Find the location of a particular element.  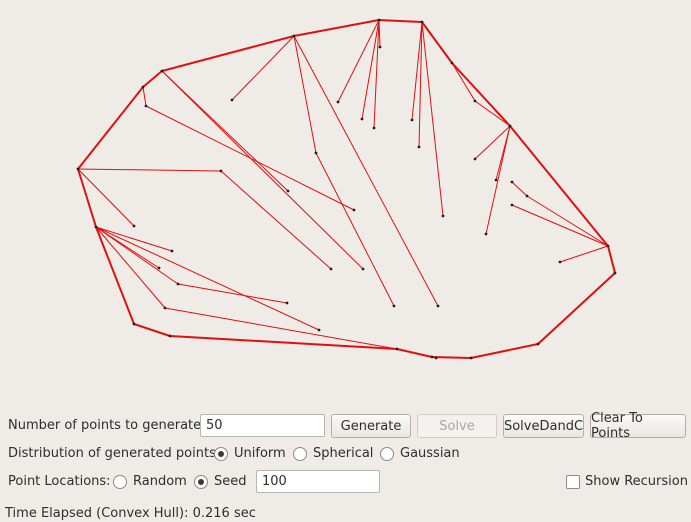

spherical-label: Spherical is located at coordinates (343, 454).